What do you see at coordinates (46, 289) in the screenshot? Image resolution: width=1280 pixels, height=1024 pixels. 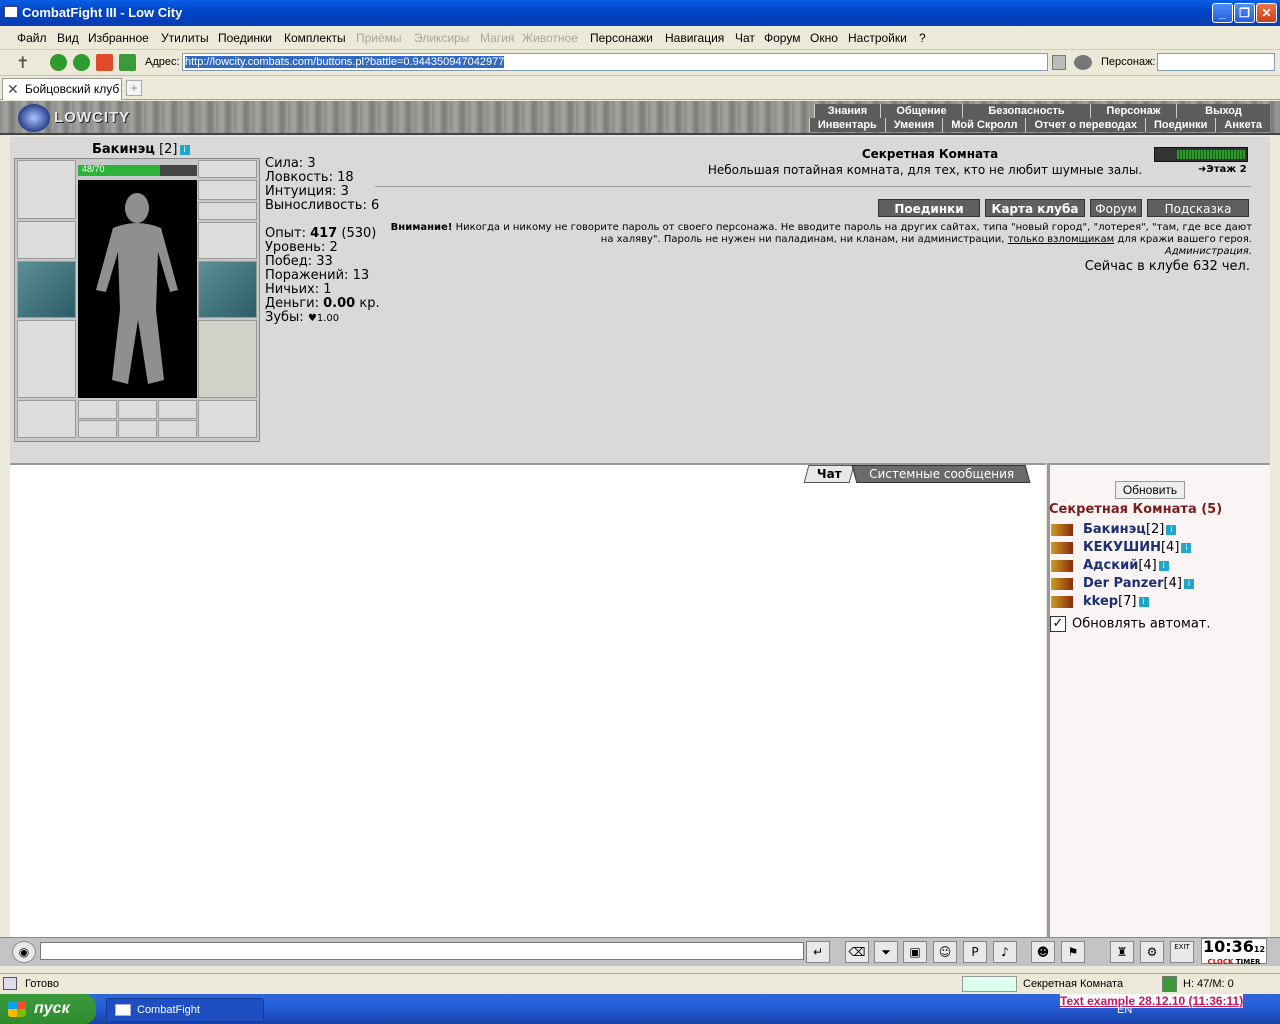 I see `weapon-slot` at bounding box center [46, 289].